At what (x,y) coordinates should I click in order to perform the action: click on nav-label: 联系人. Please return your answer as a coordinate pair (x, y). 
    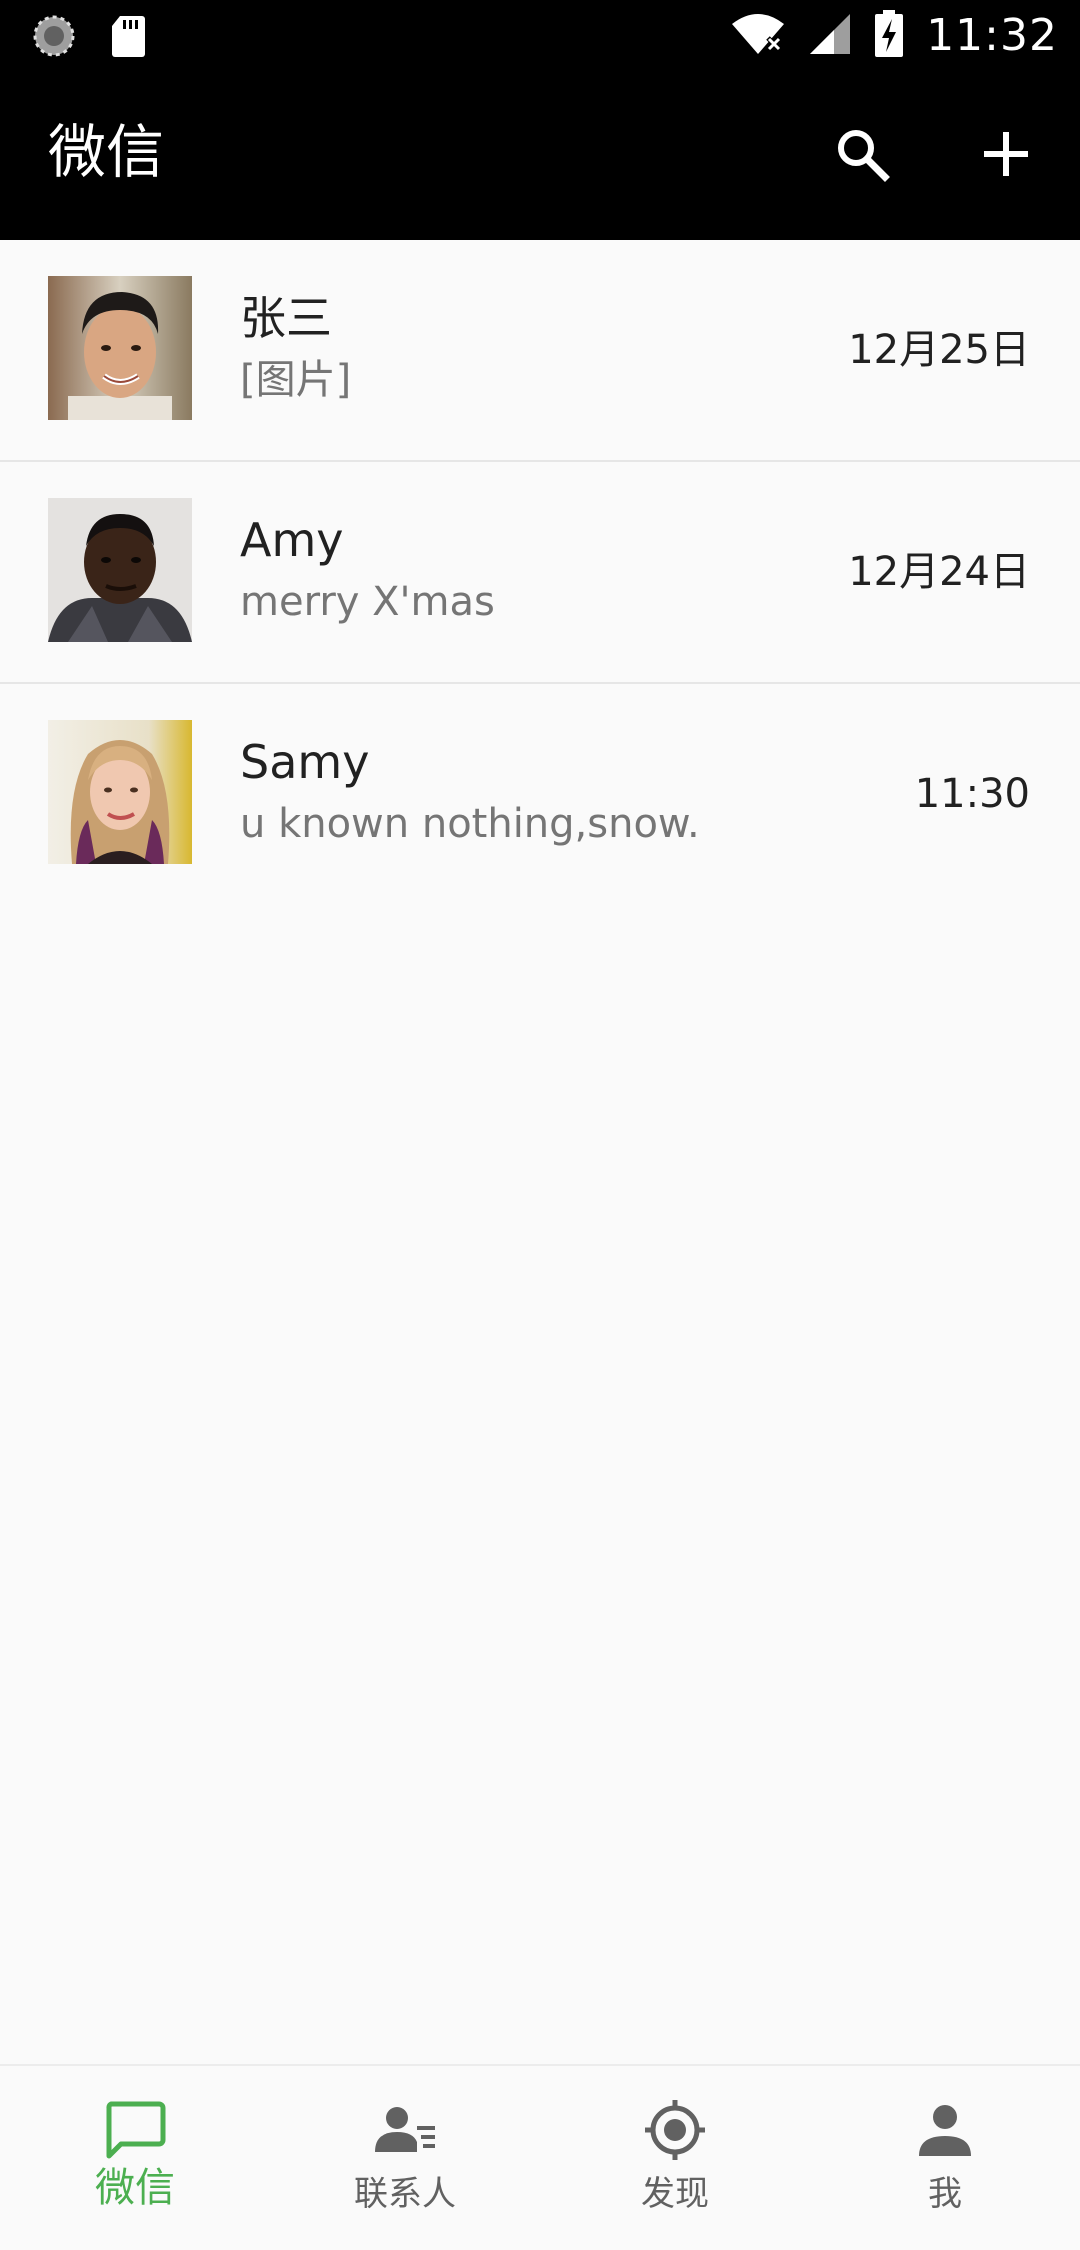
    Looking at the image, I should click on (405, 2194).